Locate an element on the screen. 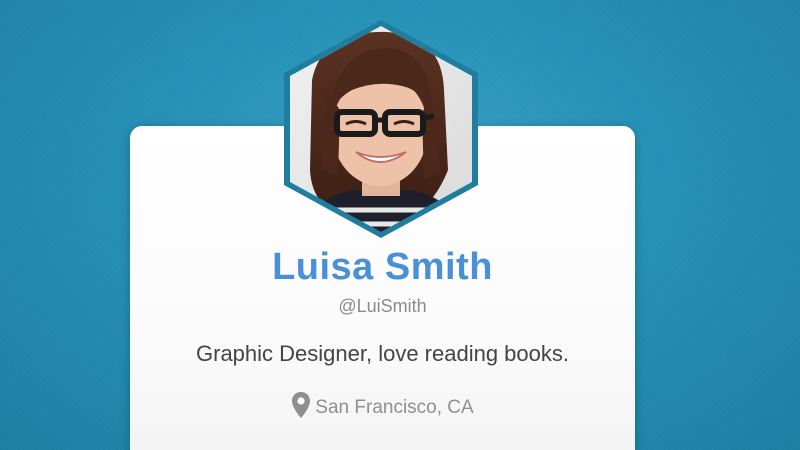 This screenshot has height=450, width=800. profile-location: San Francisco, CA is located at coordinates (382, 405).